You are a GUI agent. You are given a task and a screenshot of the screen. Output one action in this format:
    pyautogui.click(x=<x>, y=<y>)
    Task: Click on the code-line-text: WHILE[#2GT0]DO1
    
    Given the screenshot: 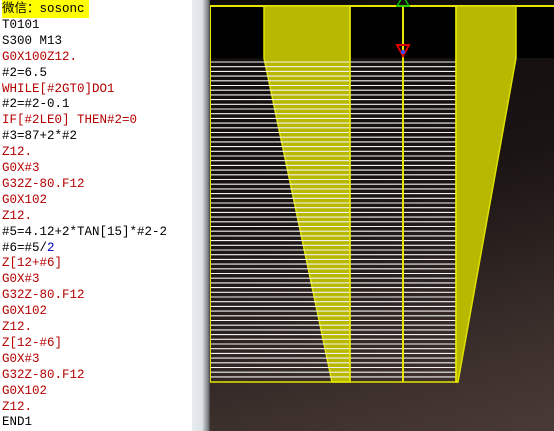 What is the action you would take?
    pyautogui.click(x=58, y=88)
    